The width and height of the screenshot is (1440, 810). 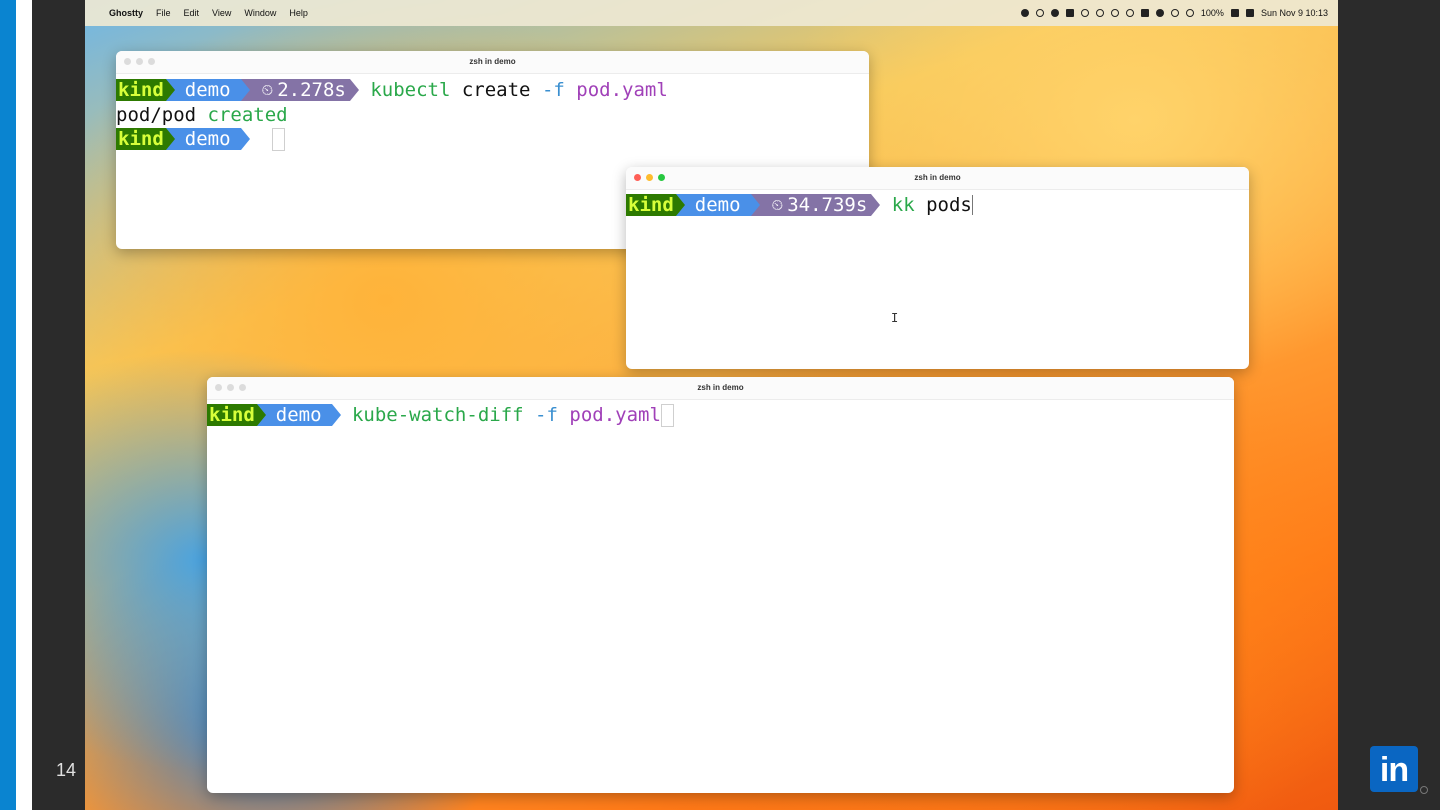 I want to click on status-ring-icon, so click(x=1039, y=13).